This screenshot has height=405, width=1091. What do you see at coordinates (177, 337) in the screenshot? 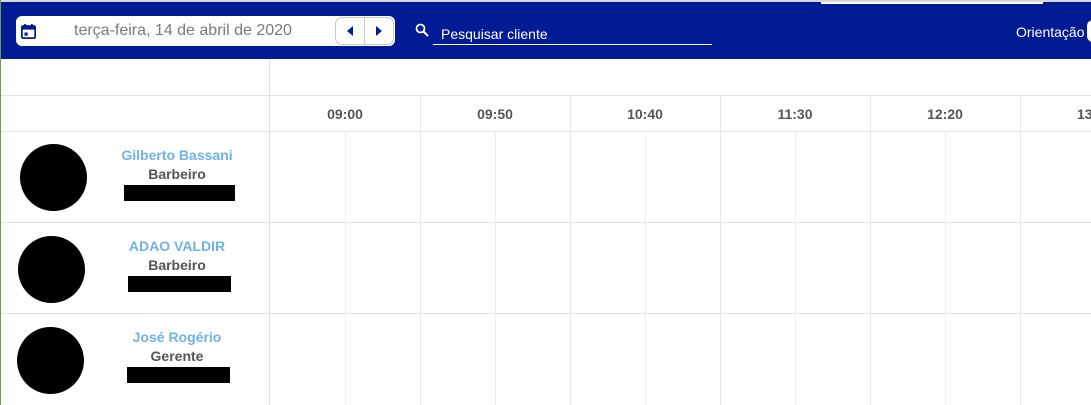
I see `employee-name: José Rogério` at bounding box center [177, 337].